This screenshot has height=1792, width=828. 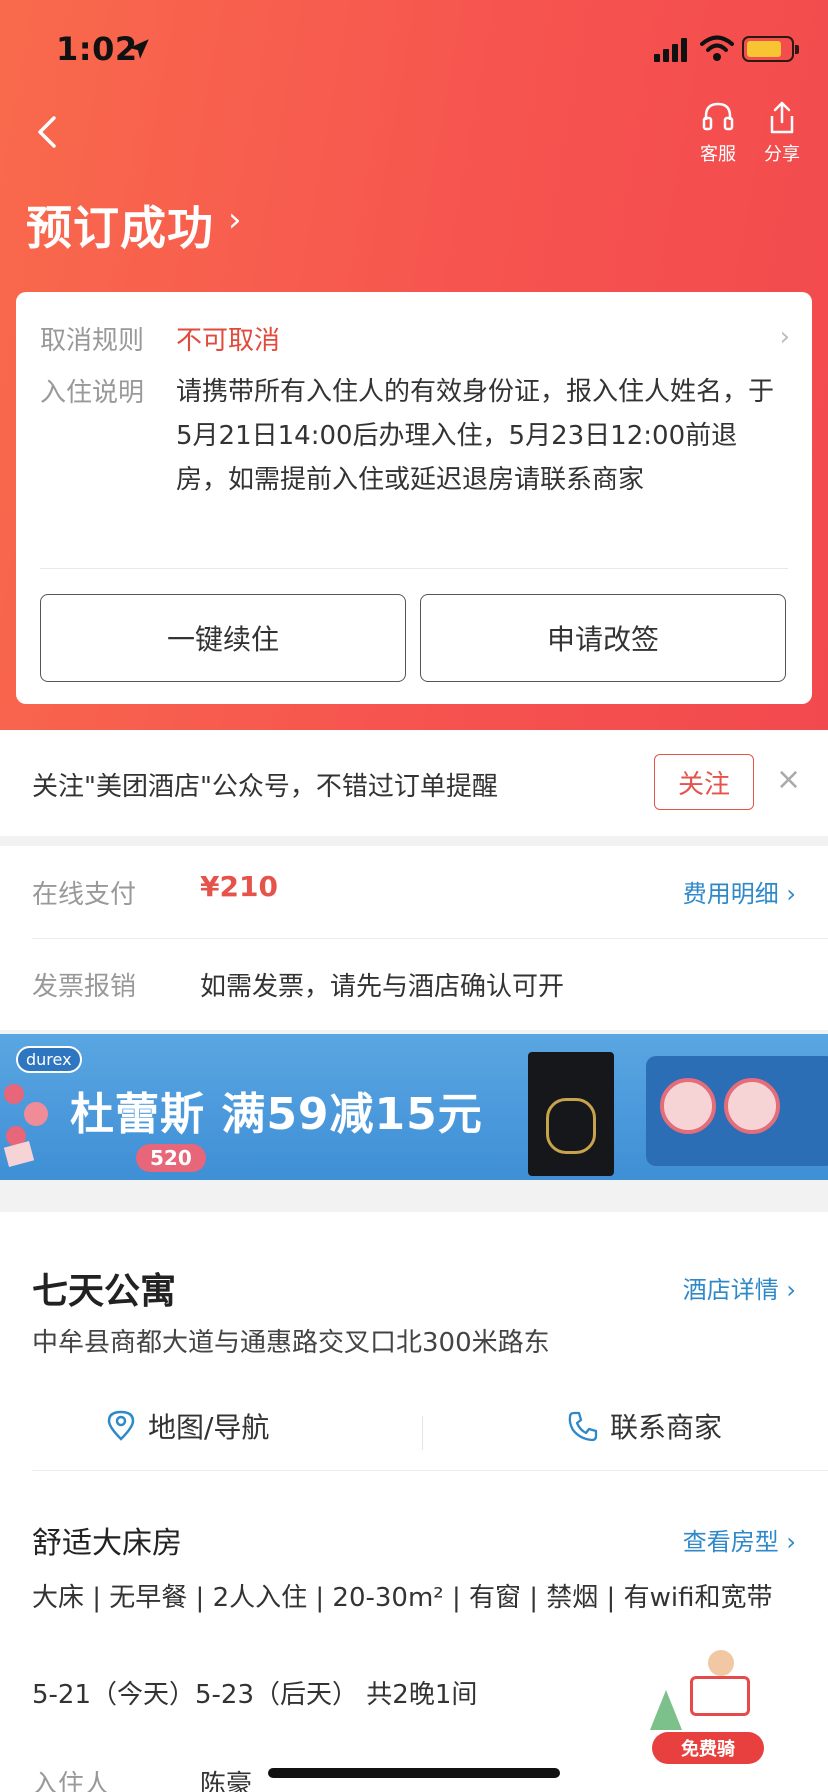 I want to click on invoice-text: 如需发票，请先与酒店确认可开, so click(x=382, y=987).